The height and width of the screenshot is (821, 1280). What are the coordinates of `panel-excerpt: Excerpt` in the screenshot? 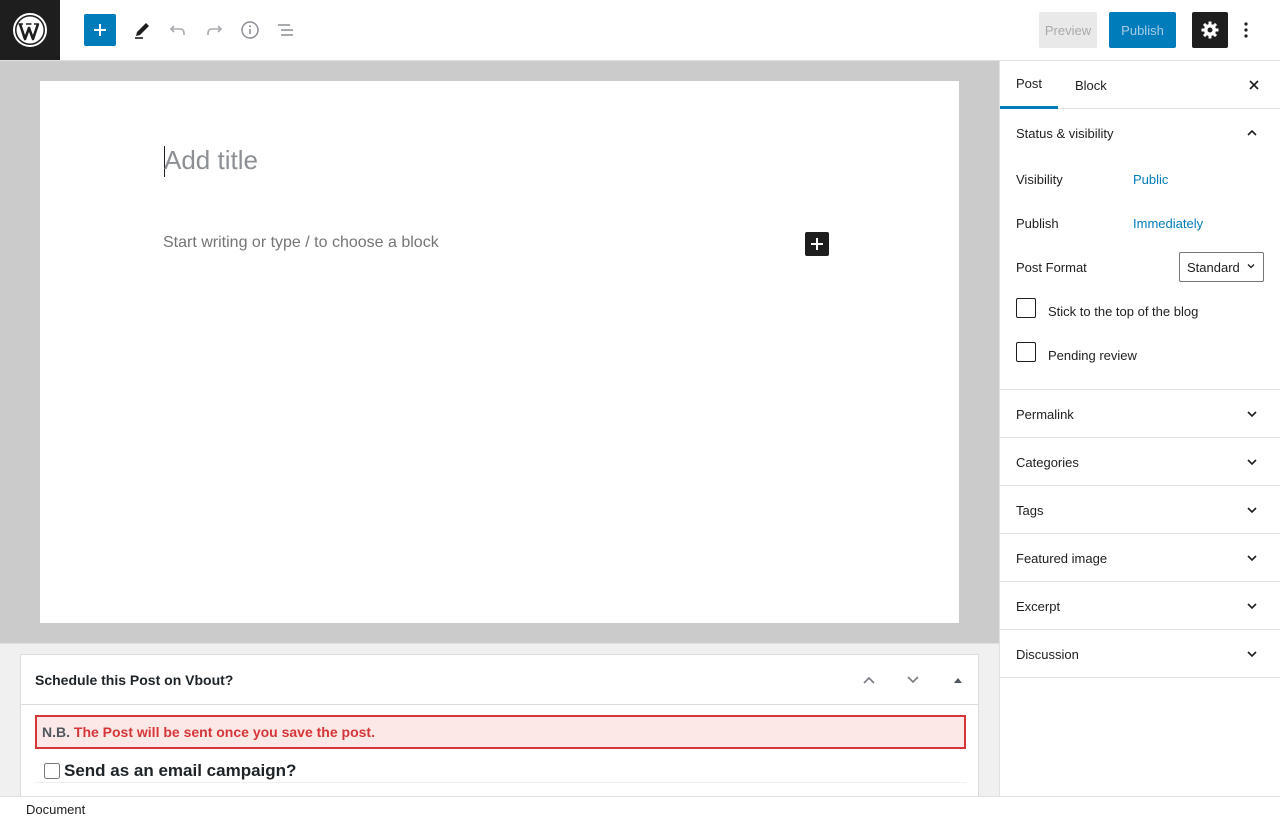 It's located at (1140, 606).